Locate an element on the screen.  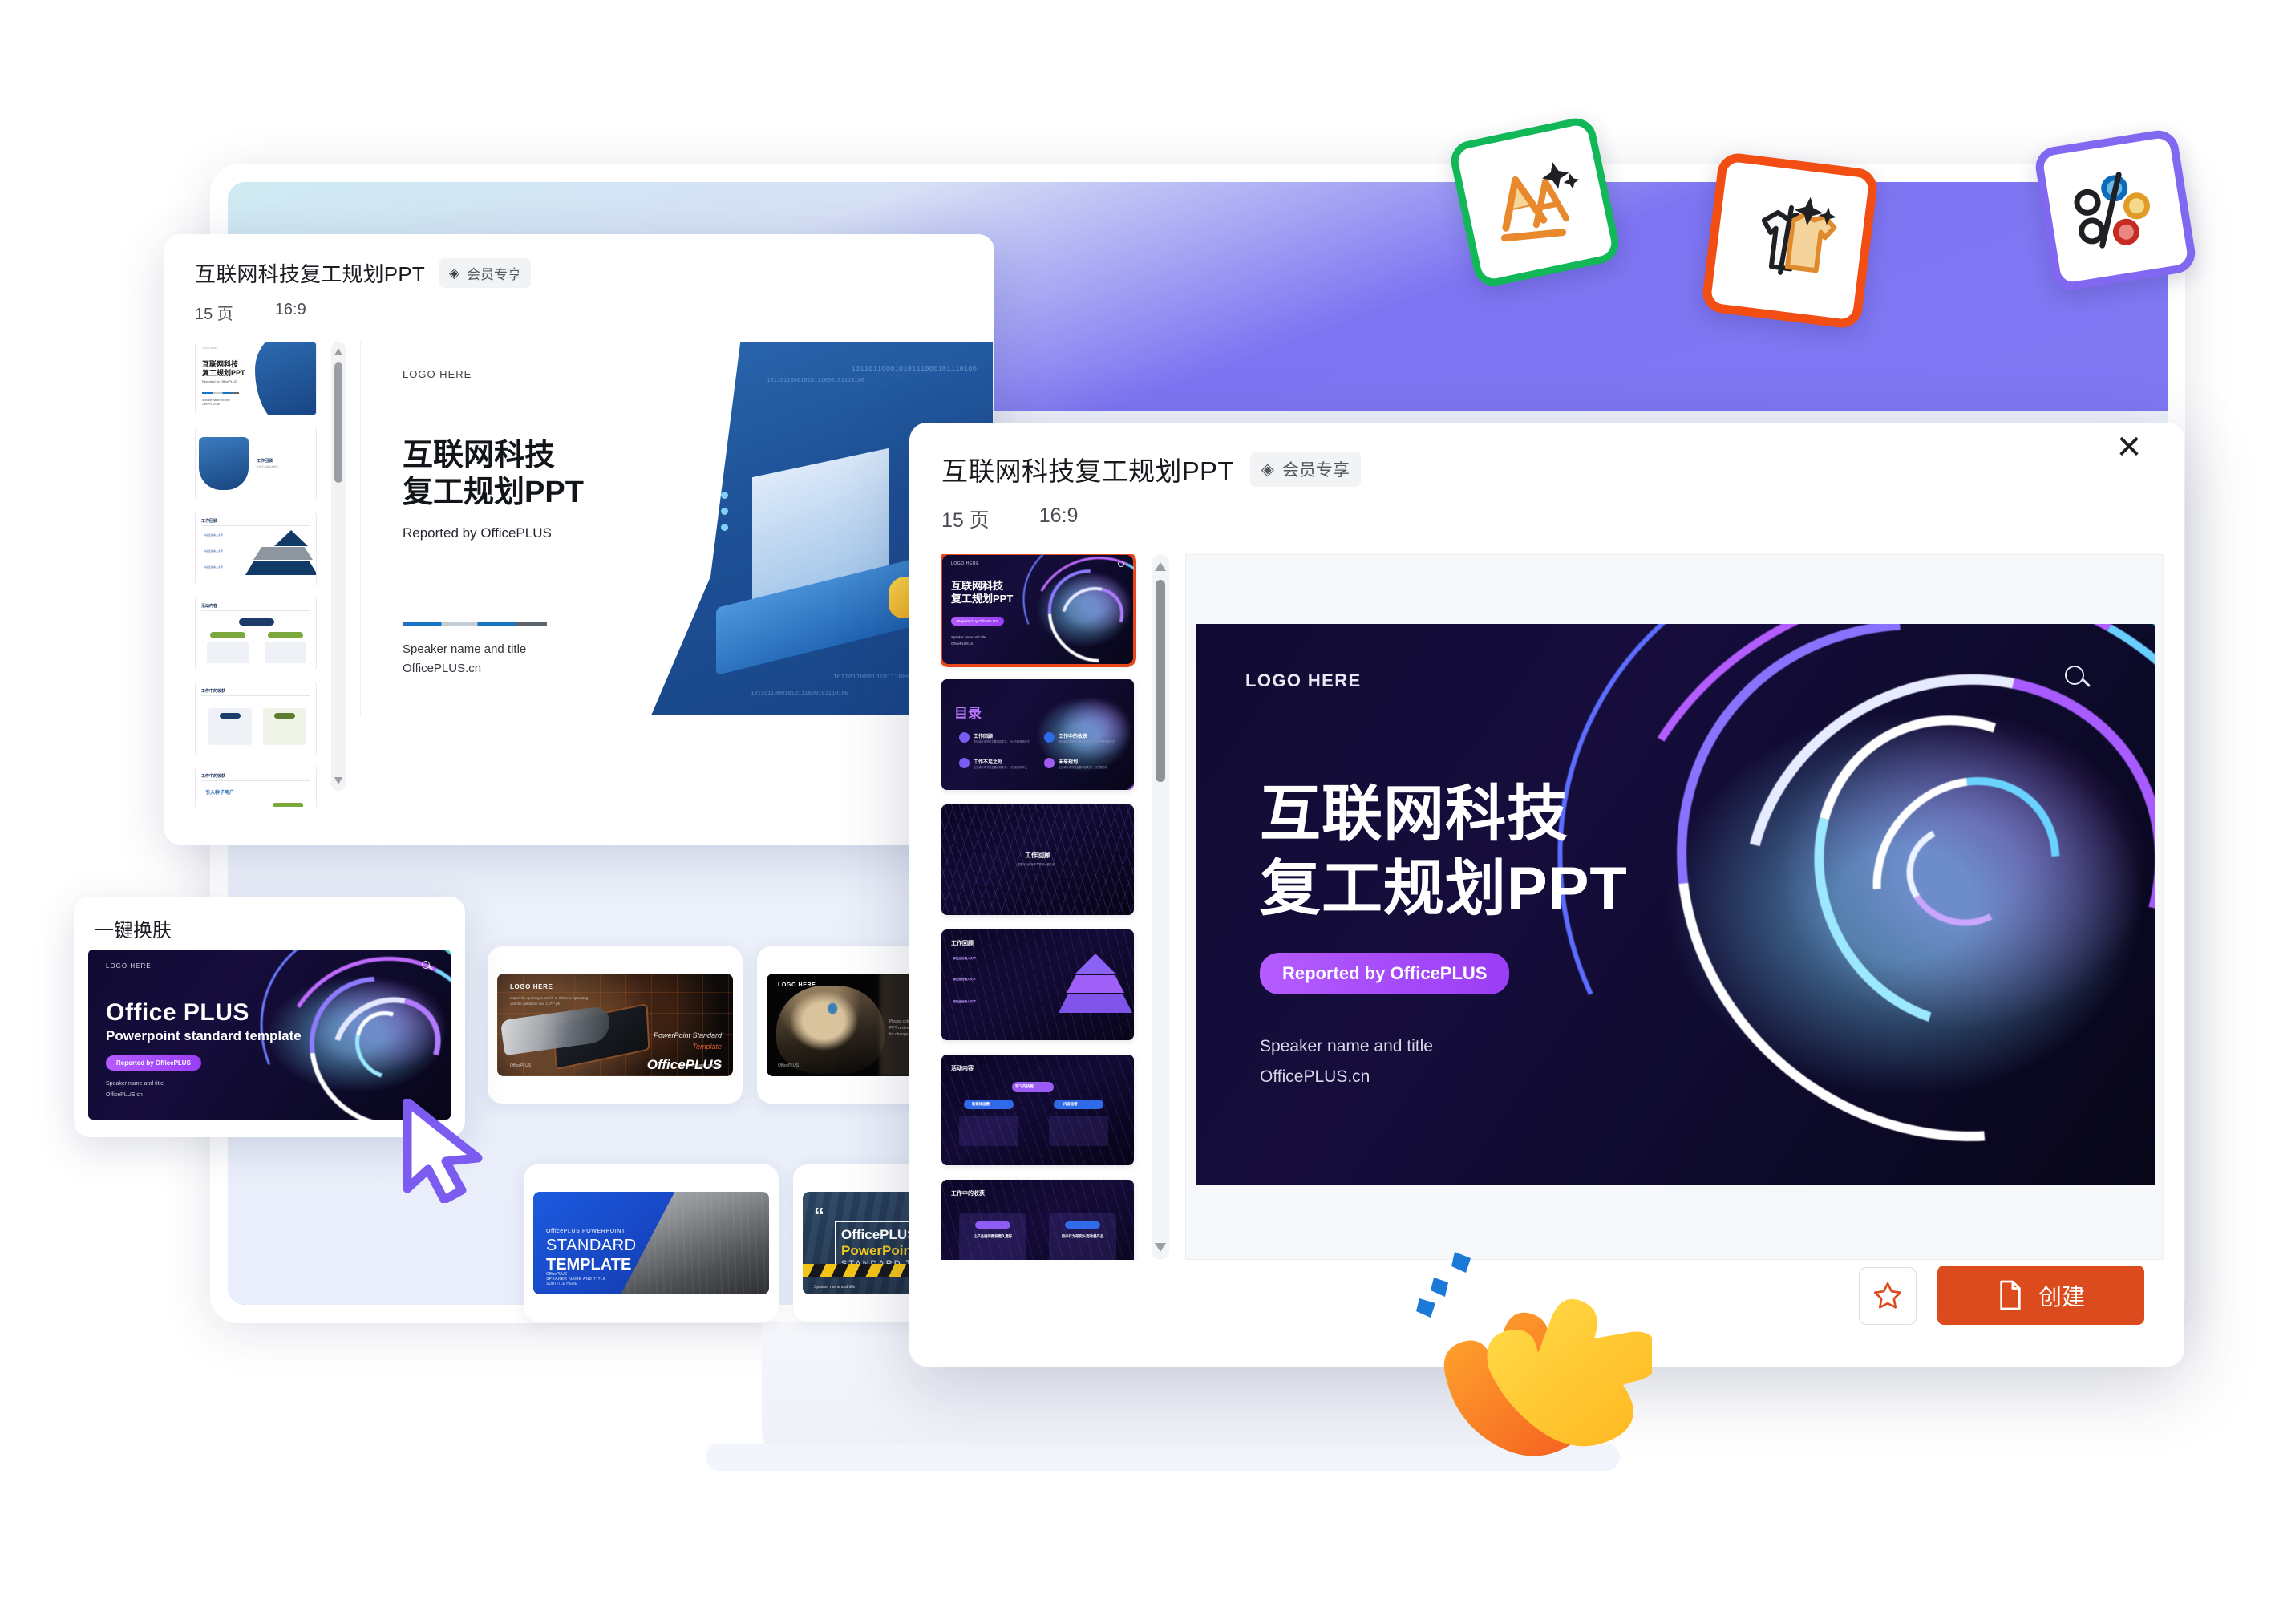
create-button: 创建 is located at coordinates (2040, 1295).